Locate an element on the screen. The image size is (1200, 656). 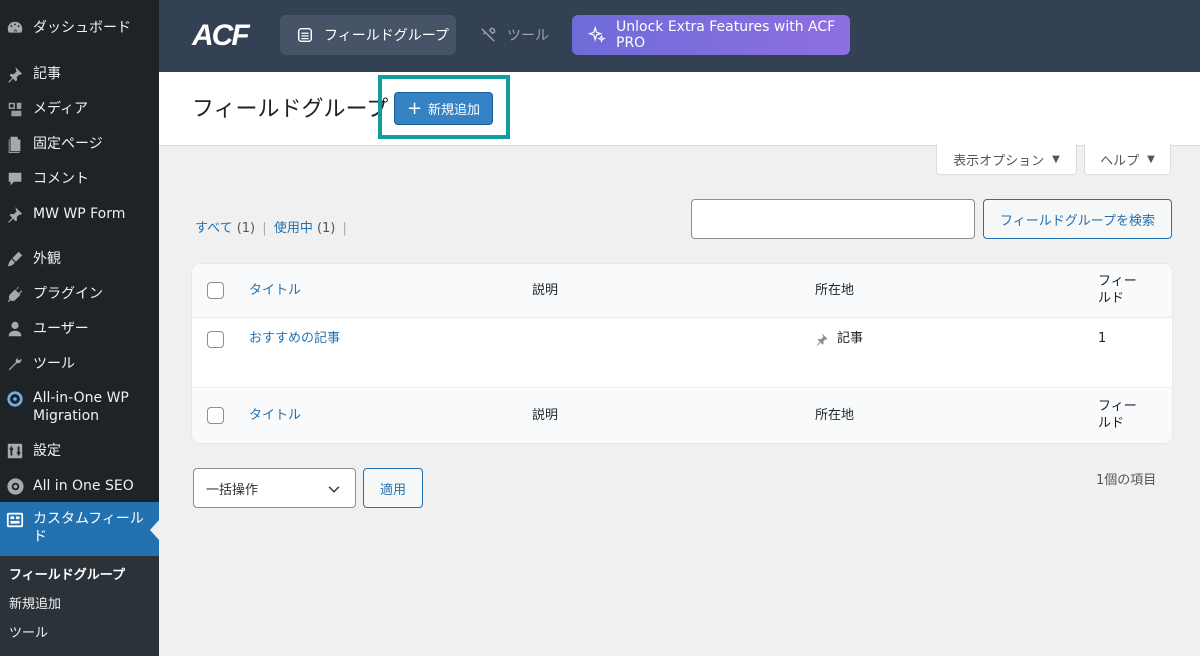
menu-item-pages: 固定ページ is located at coordinates (79, 145).